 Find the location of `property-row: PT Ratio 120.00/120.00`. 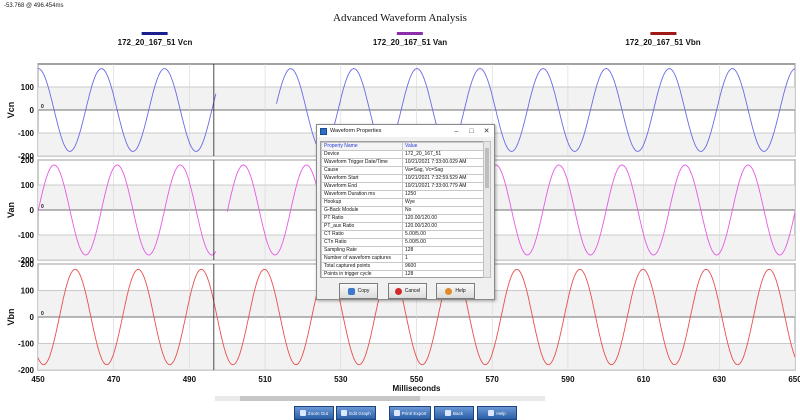

property-row: PT Ratio 120.00/120.00 is located at coordinates (402, 218).